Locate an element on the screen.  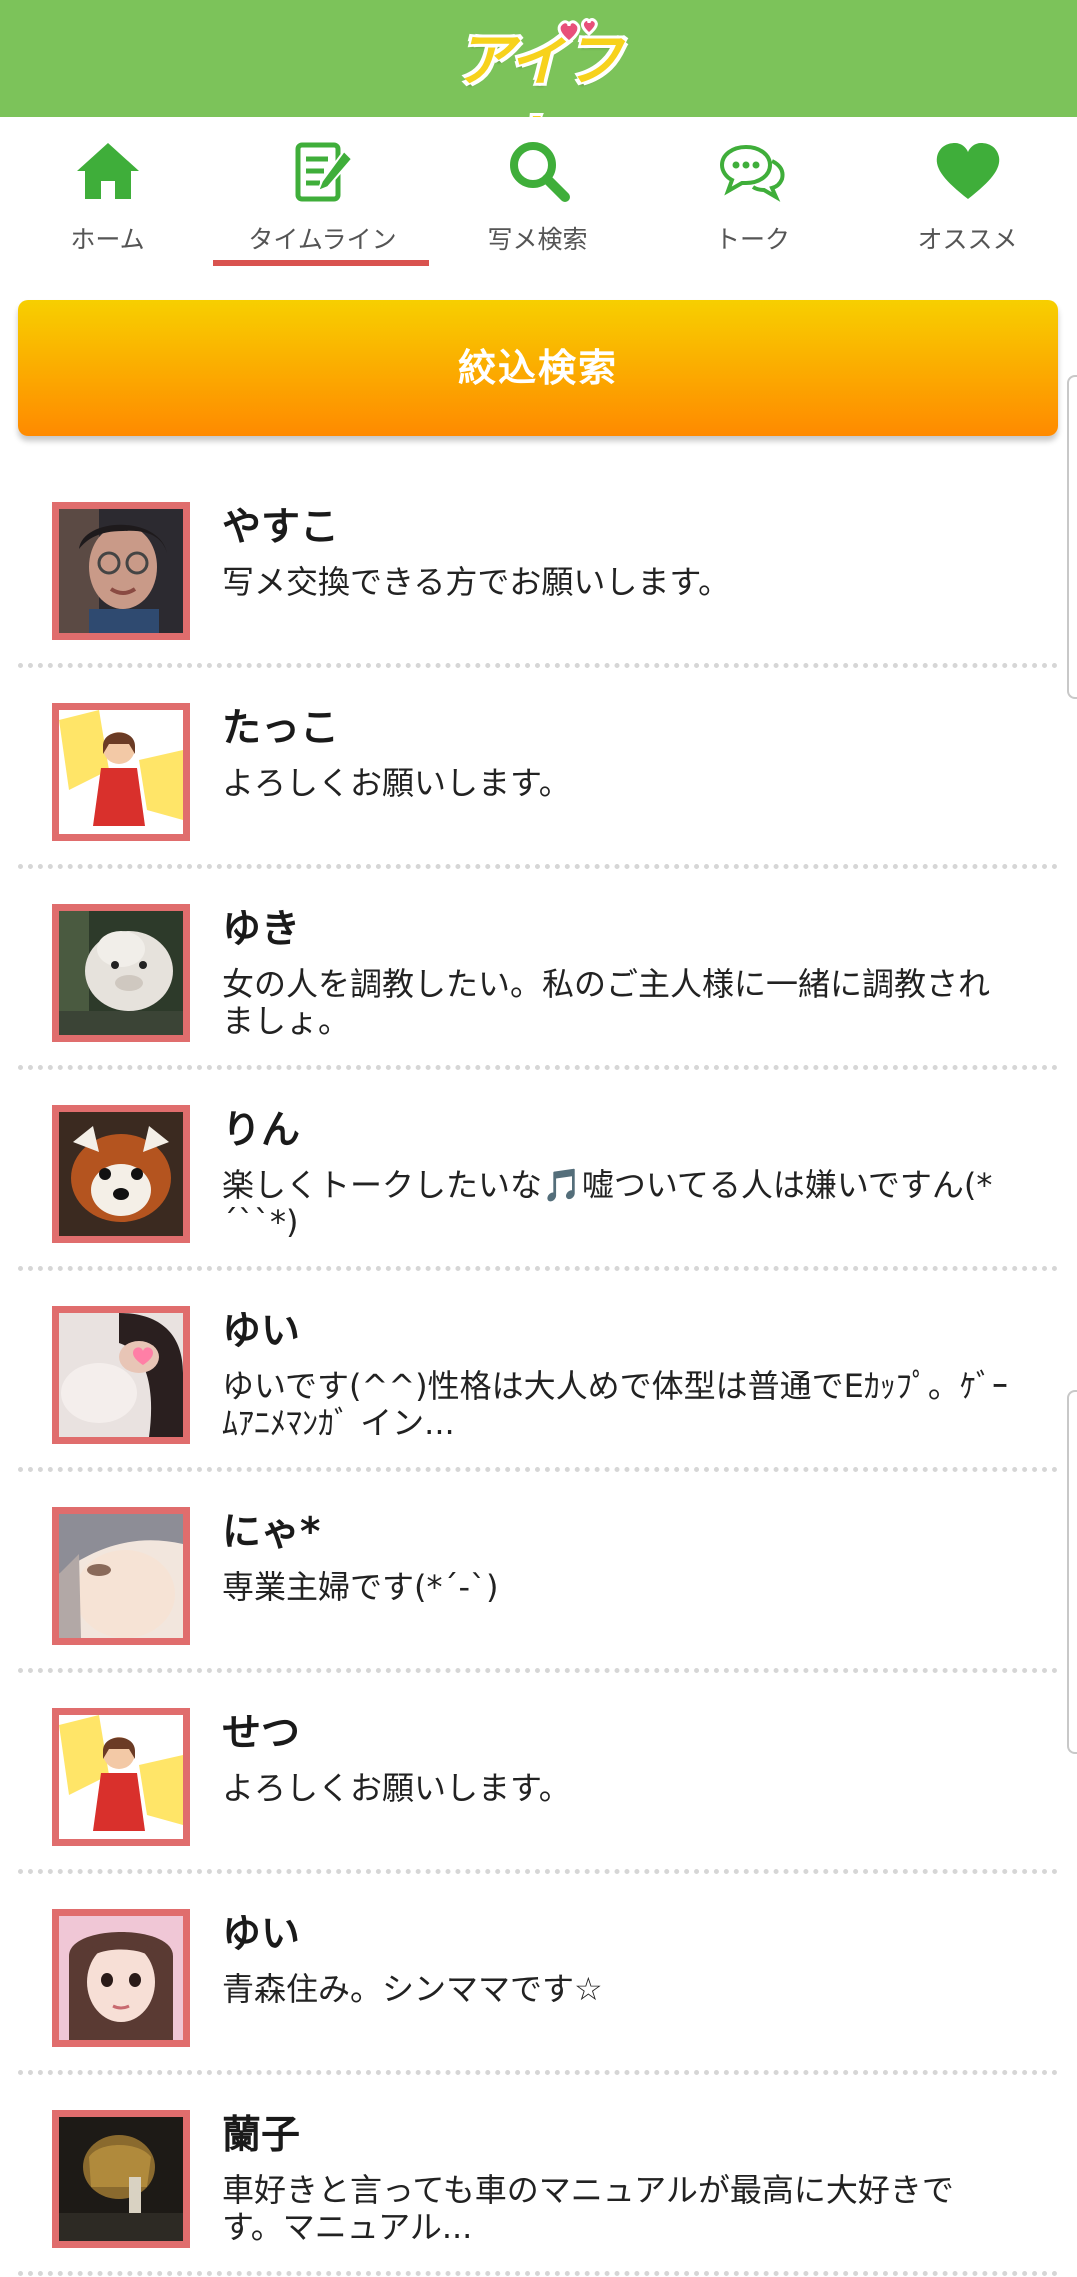
post-message: 専業主婦です(*´-`) is located at coordinates (360, 1587).